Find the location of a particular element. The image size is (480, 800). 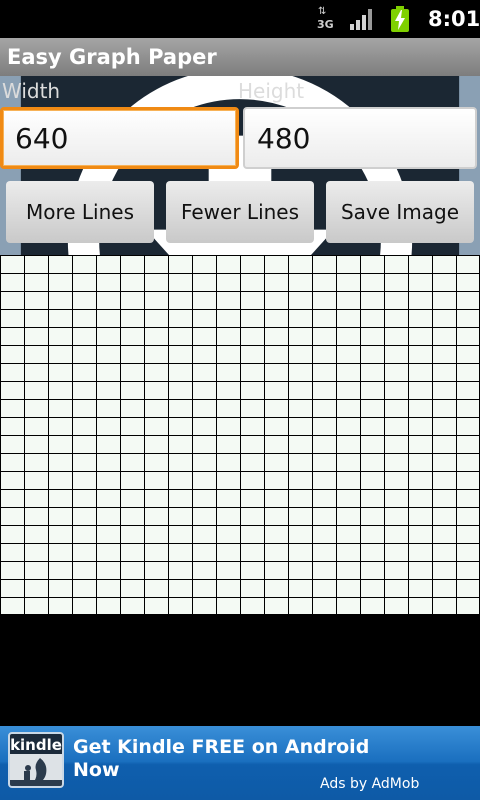

status-bar: ⇅ 3G 8:01 is located at coordinates (240, 19).